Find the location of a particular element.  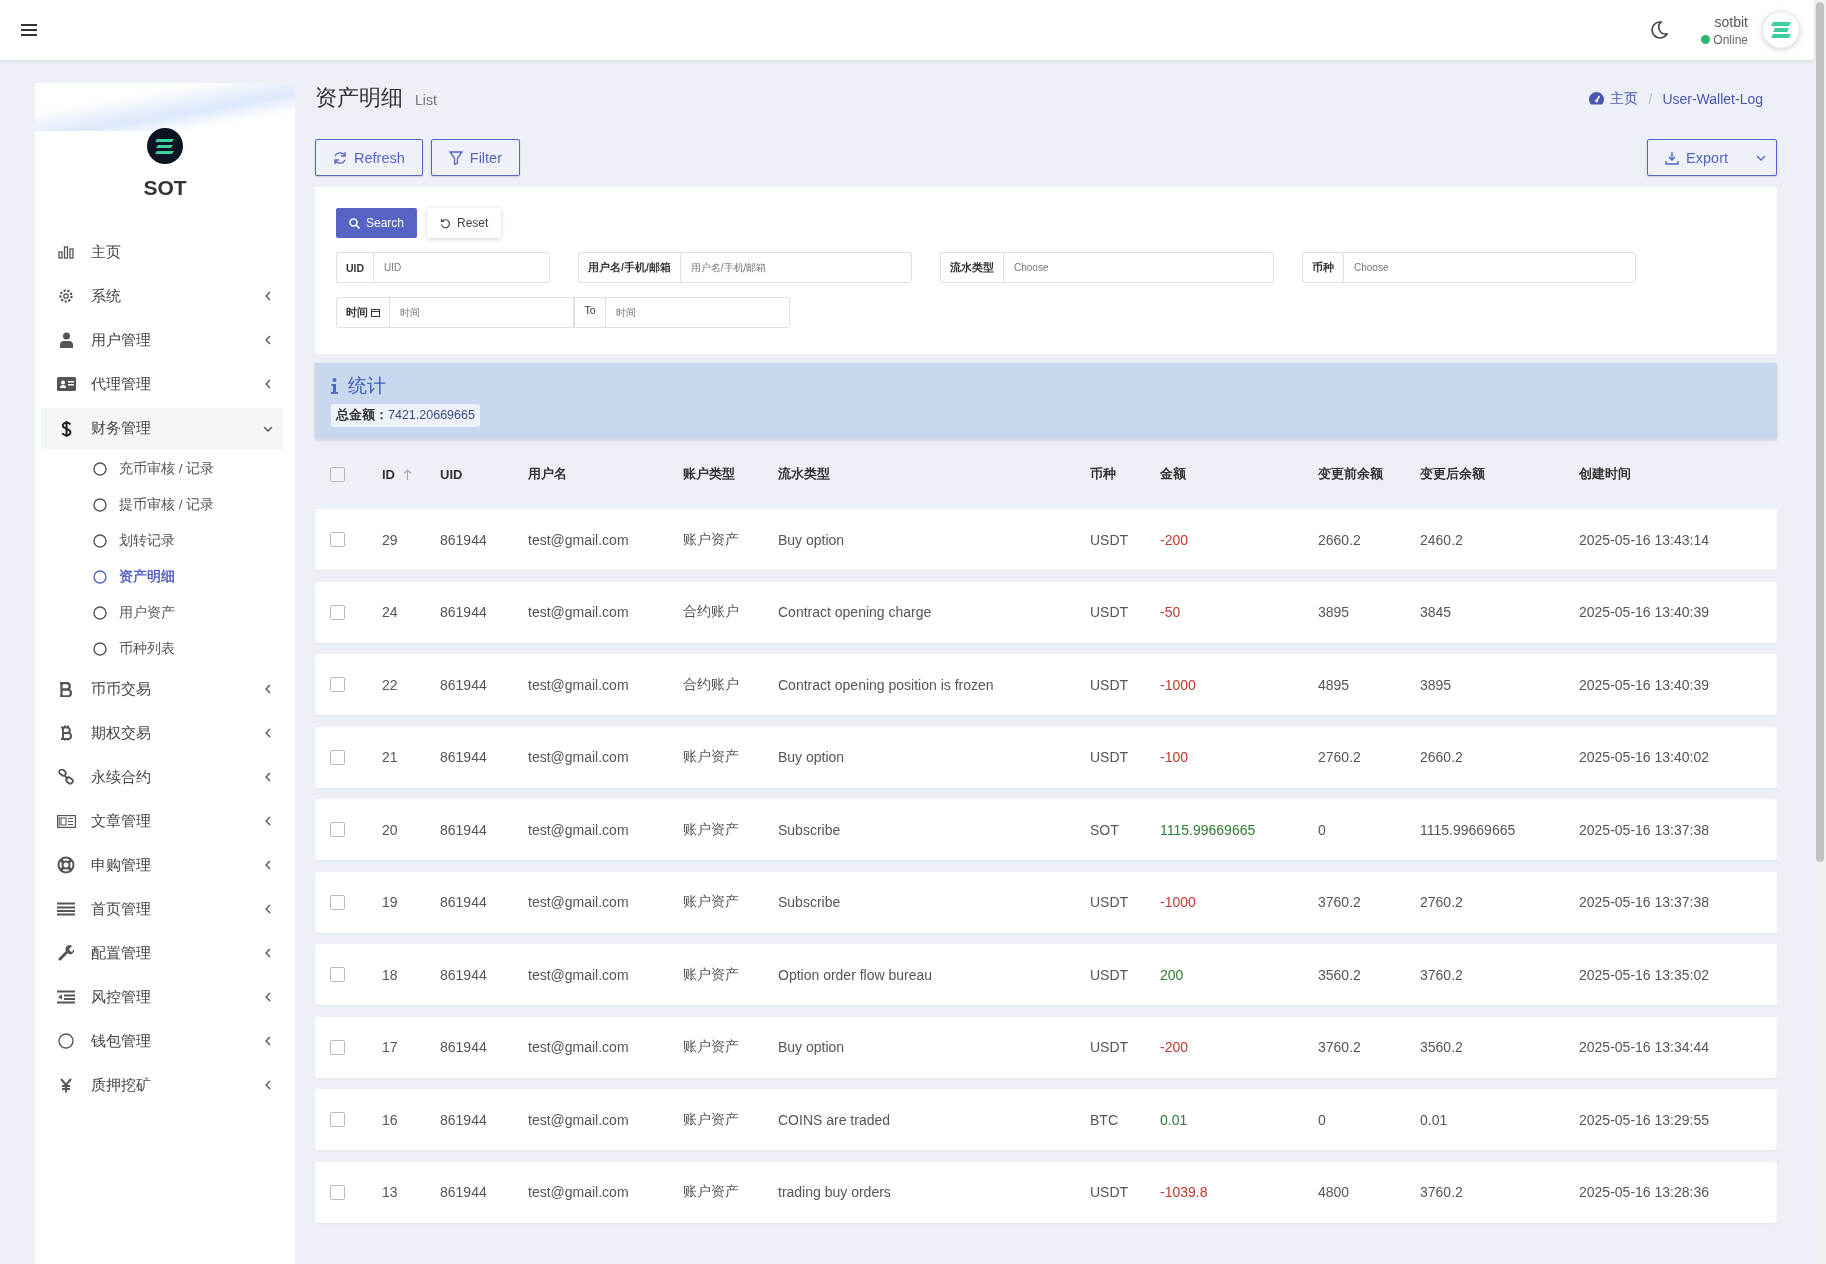

sidebar-item: 永续合约 is located at coordinates (162, 777).